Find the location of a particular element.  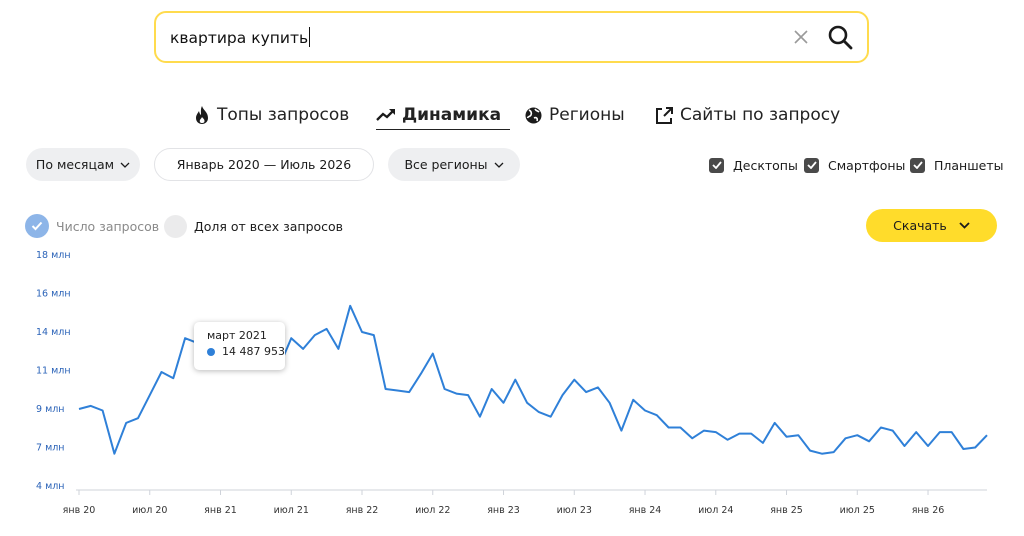

tab-regions: Регионы is located at coordinates (574, 115).